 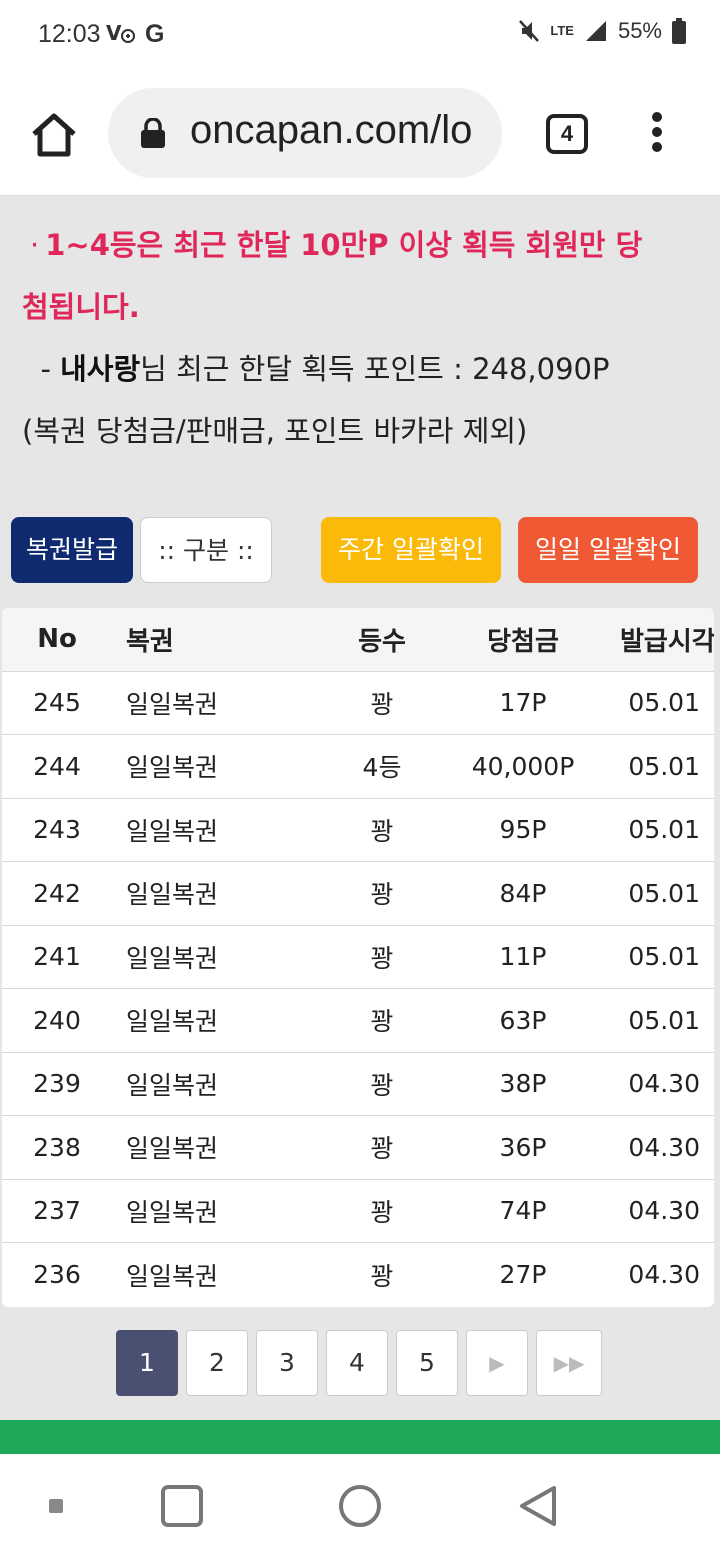 I want to click on row-no: 245, so click(x=57, y=703).